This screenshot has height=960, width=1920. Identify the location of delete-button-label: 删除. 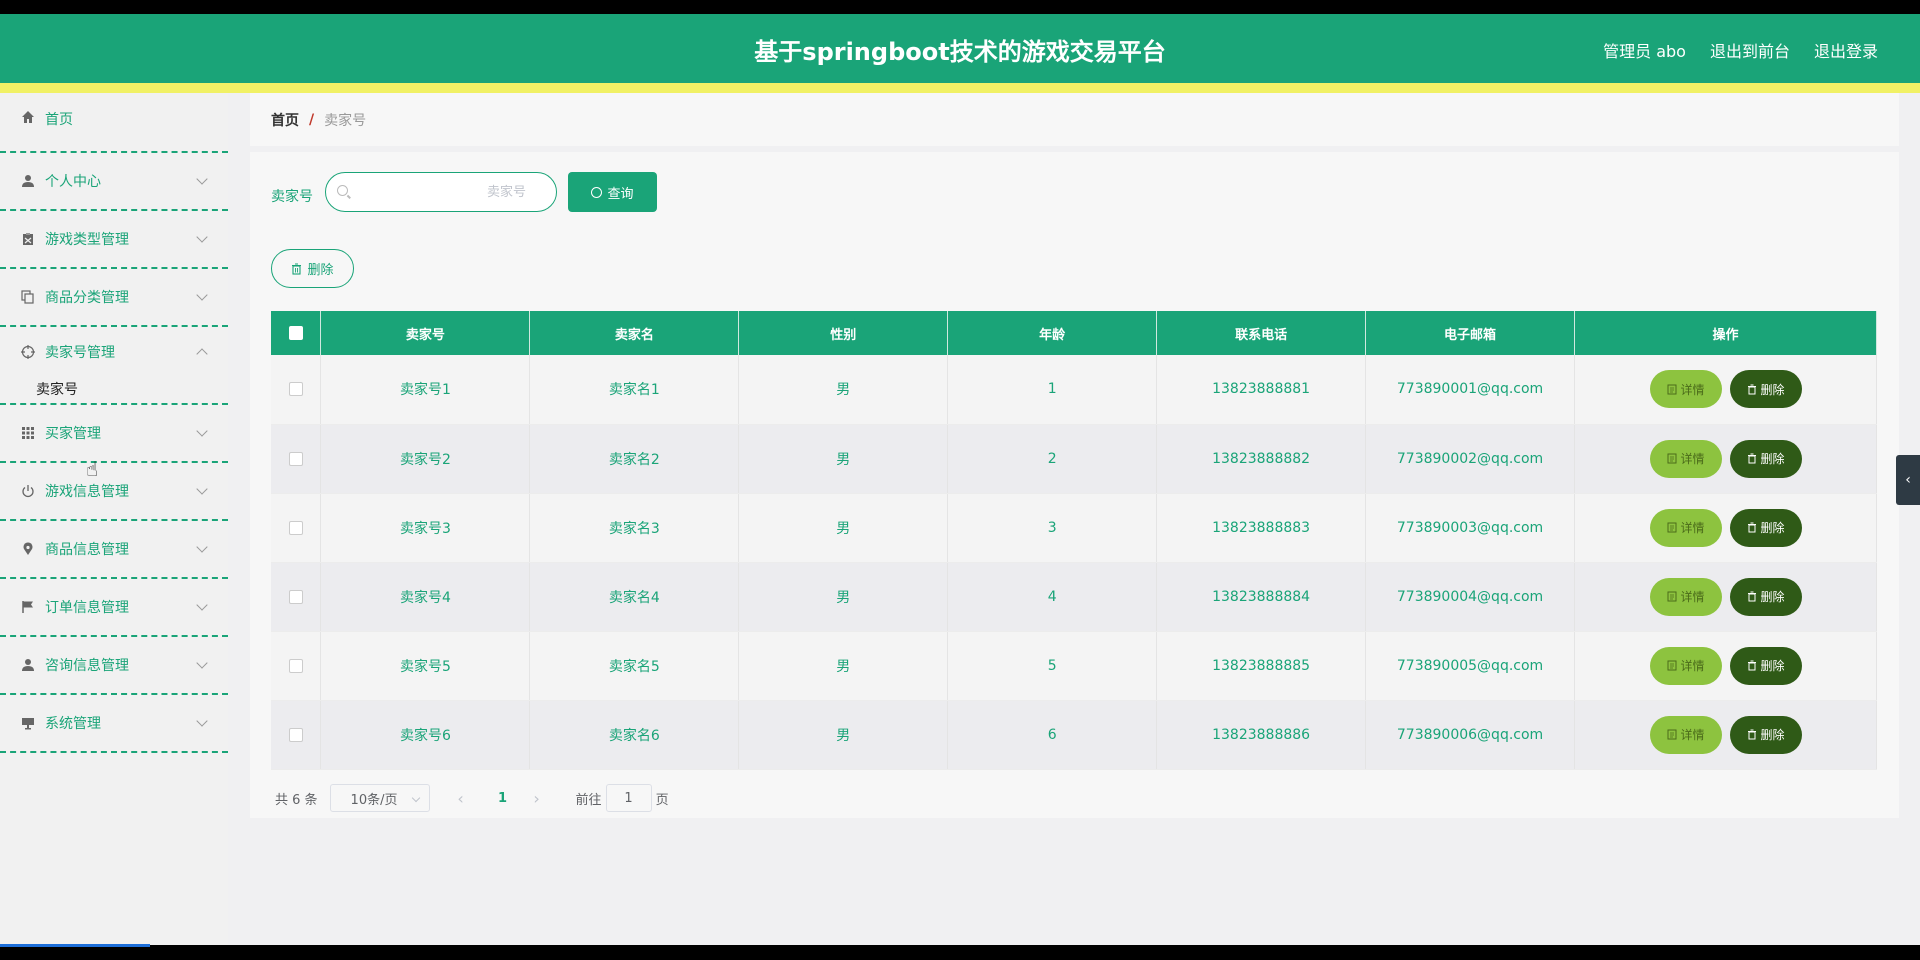
(1772, 528).